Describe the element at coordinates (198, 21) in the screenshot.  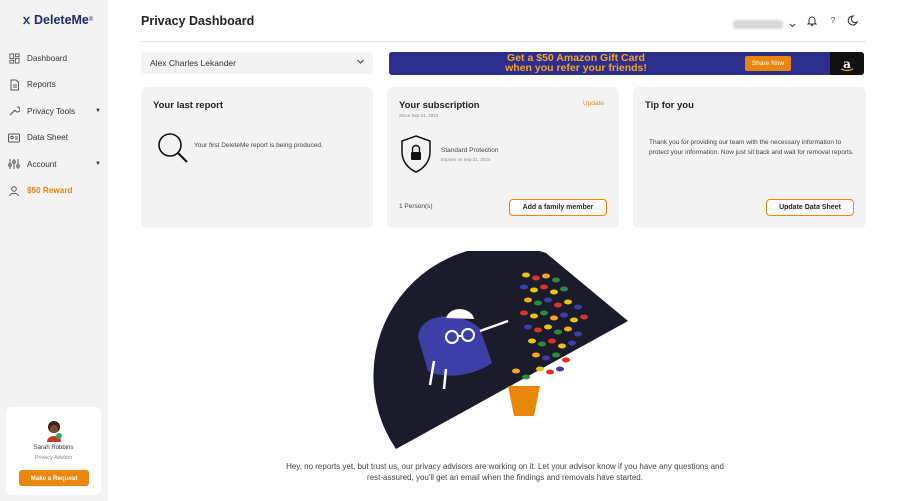
I see `page-title: Privacy Dashboard` at that location.